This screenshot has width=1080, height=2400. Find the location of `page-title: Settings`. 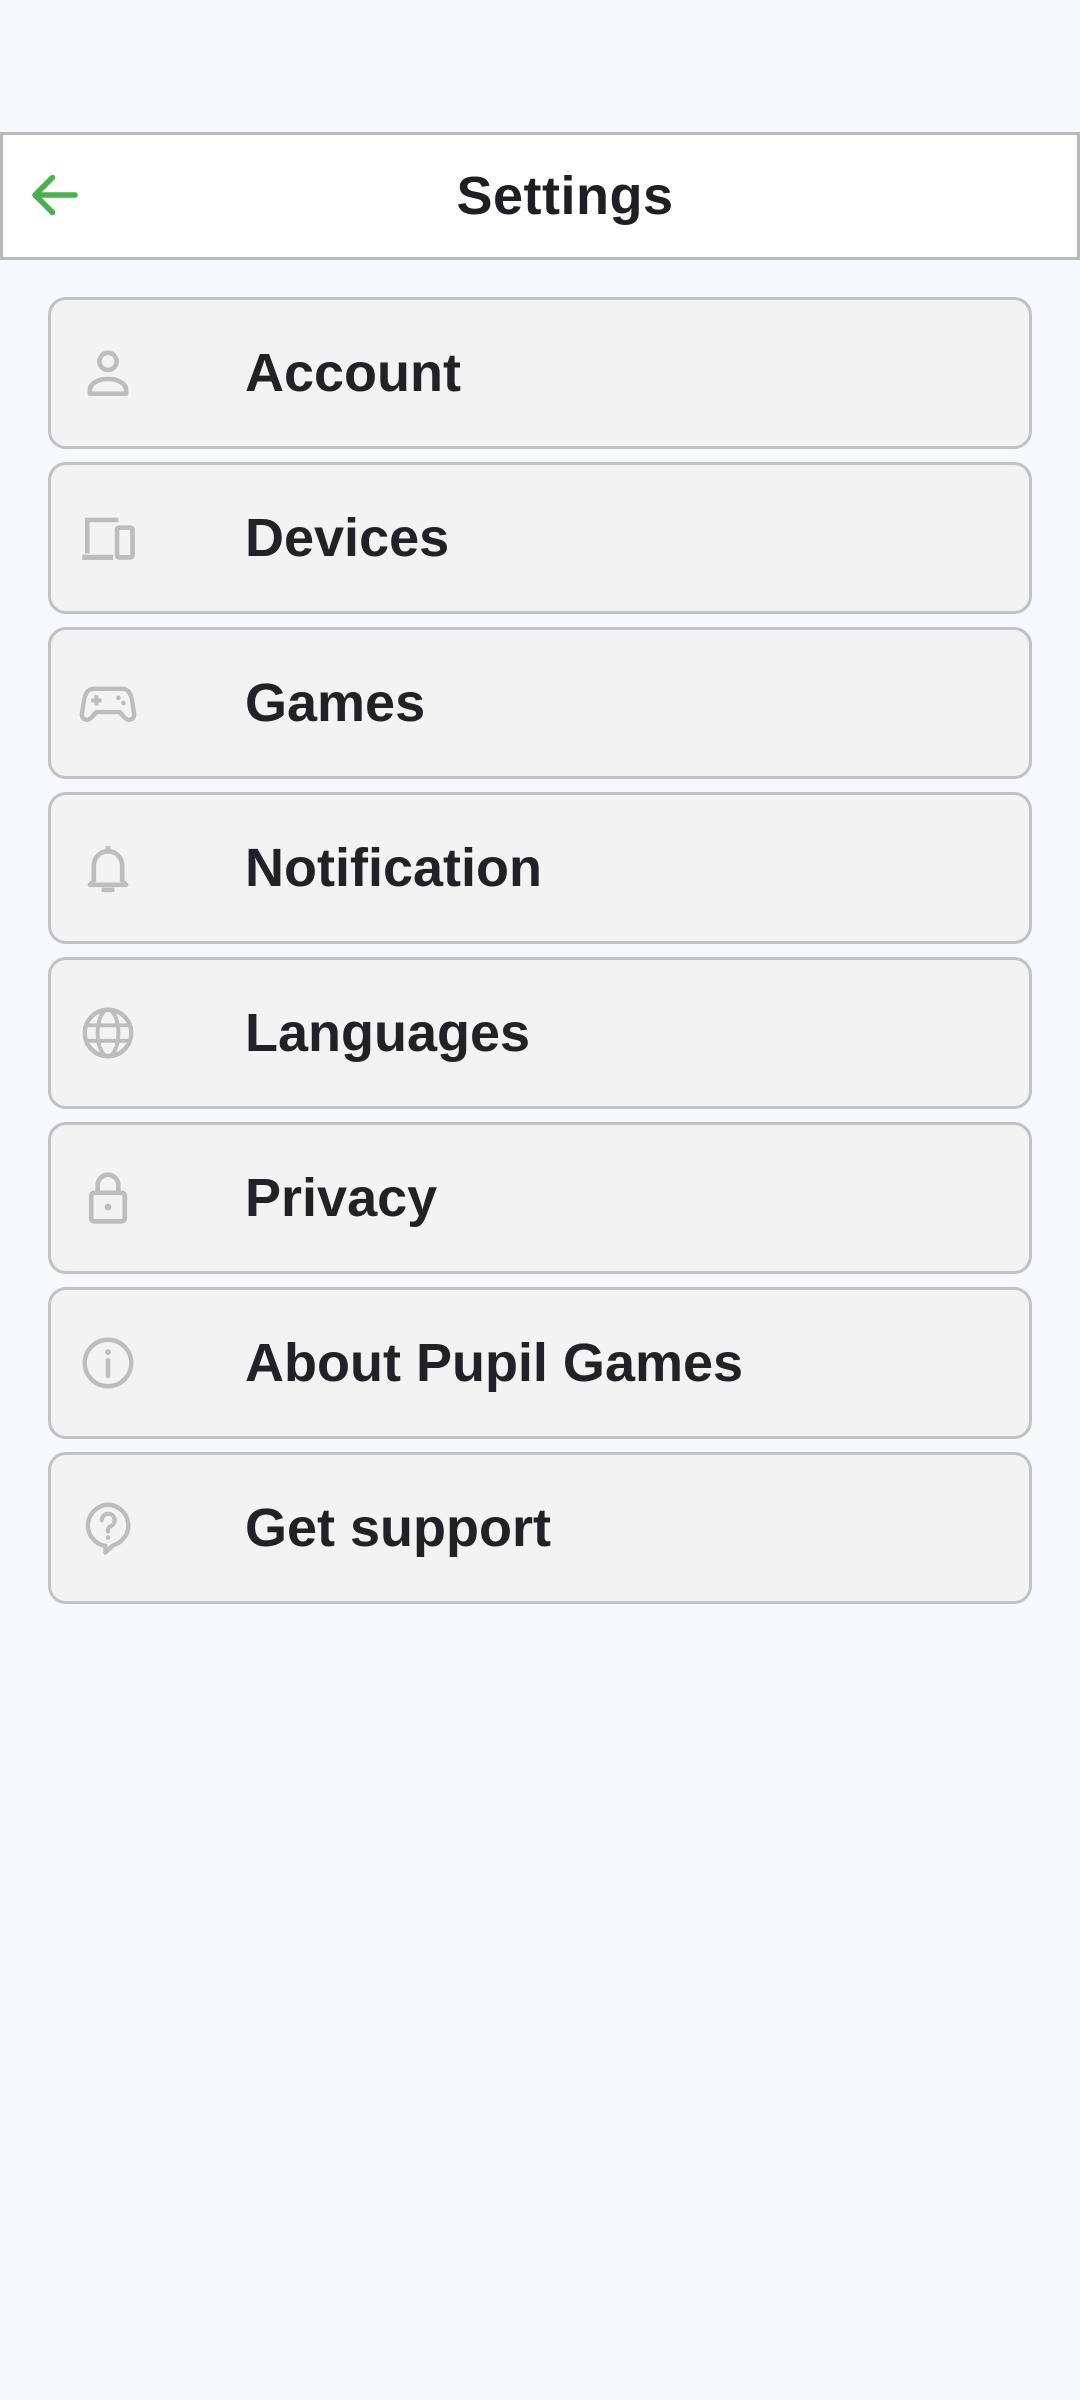

page-title: Settings is located at coordinates (565, 196).